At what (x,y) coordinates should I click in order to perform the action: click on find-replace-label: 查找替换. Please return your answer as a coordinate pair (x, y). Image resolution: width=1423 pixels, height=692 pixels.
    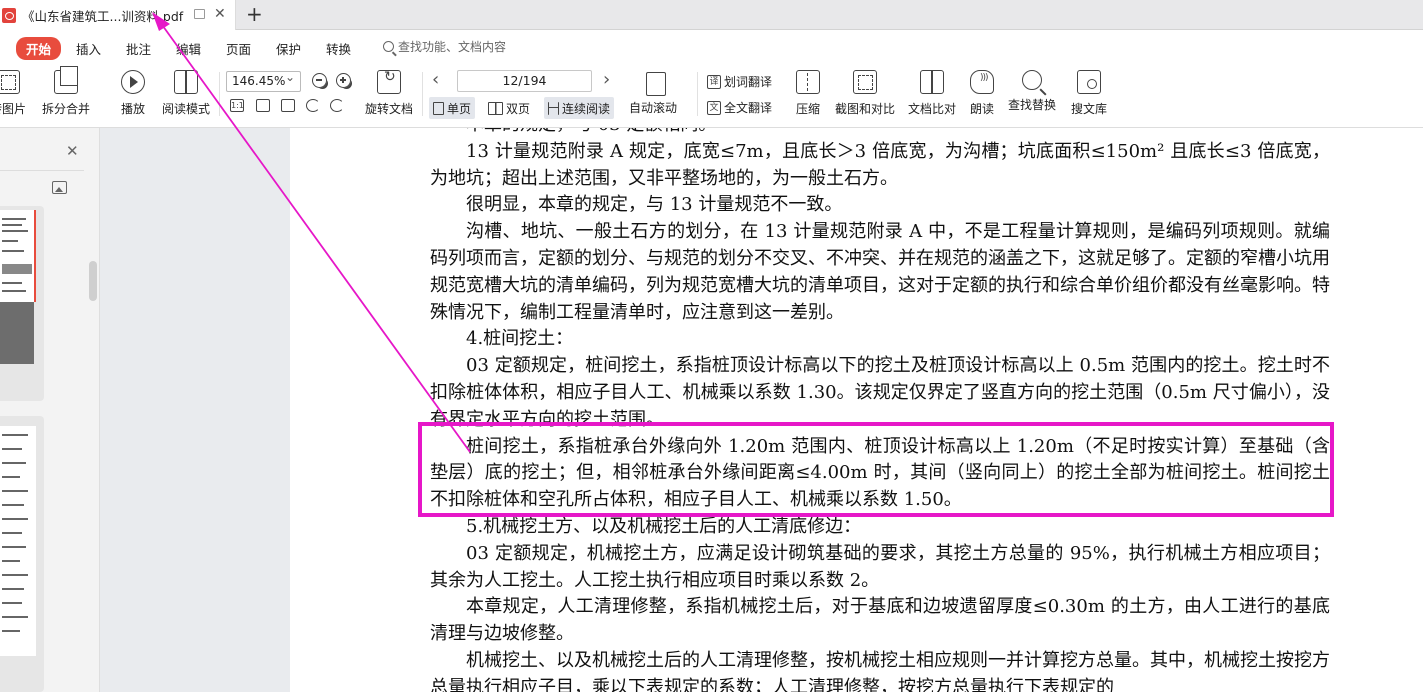
    Looking at the image, I should click on (1032, 105).